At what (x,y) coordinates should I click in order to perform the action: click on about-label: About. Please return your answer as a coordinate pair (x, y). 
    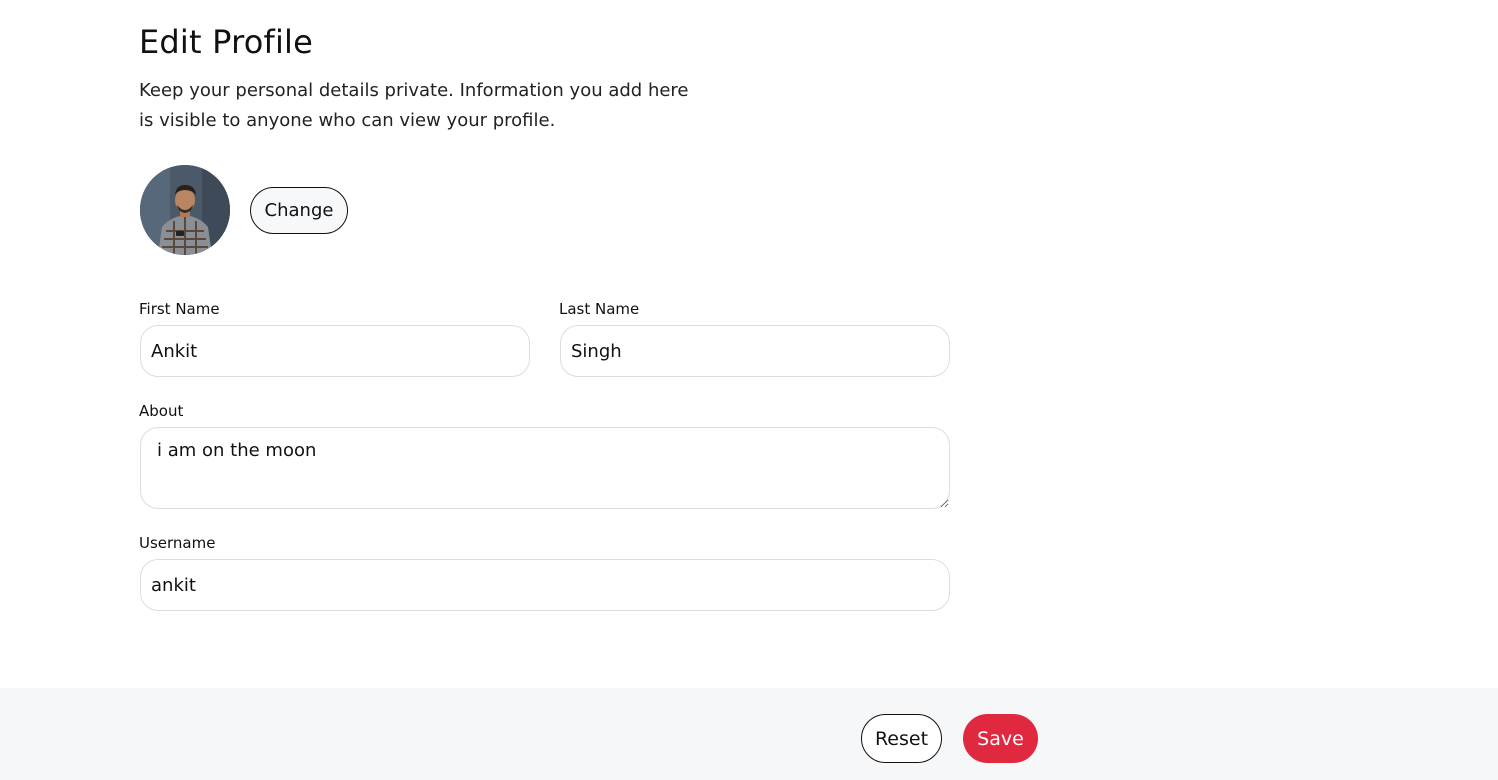
    Looking at the image, I should click on (161, 411).